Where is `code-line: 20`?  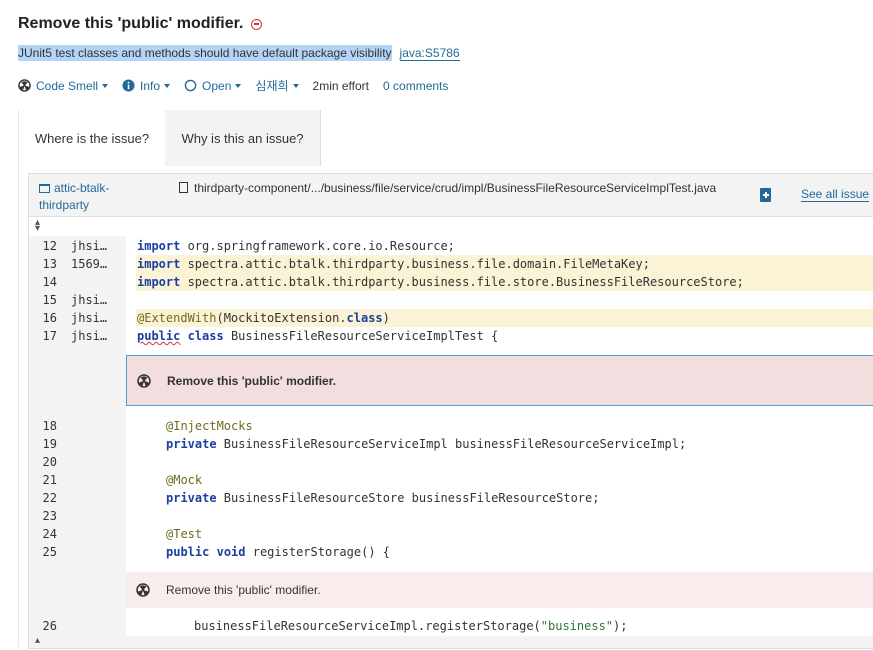 code-line: 20 is located at coordinates (451, 462).